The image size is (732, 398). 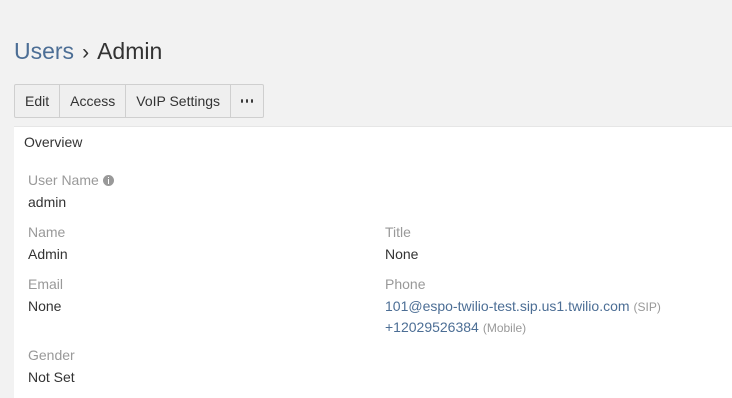 I want to click on edit-button: Edit, so click(x=38, y=101).